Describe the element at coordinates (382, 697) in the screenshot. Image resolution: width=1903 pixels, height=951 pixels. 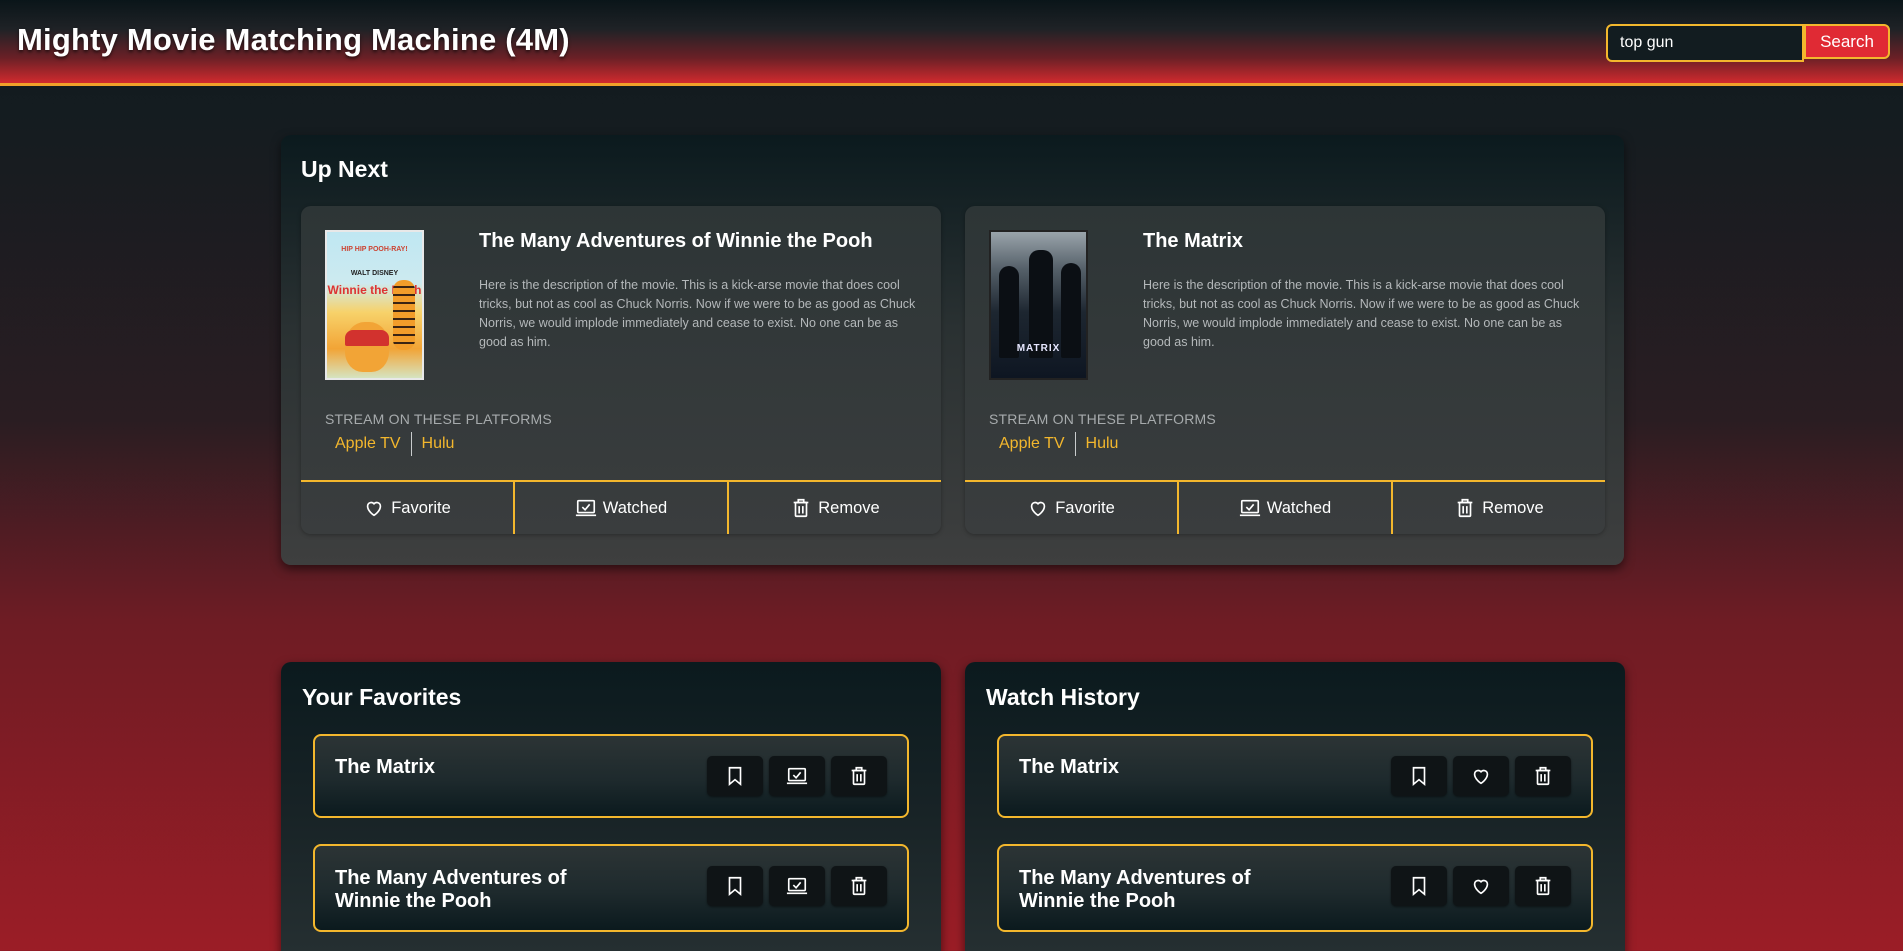
I see `favorites-title: Your Favorites` at that location.